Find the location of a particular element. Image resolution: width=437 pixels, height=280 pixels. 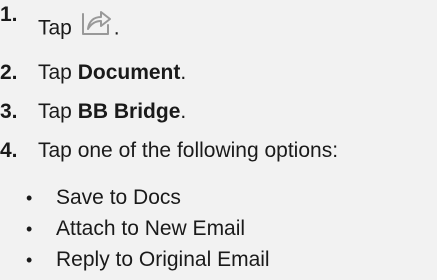

option-reply-to-original-email: • Reply to Original Email is located at coordinates (148, 263).